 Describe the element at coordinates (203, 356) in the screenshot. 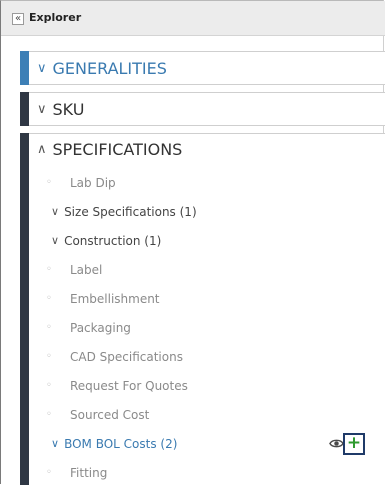

I see `spec-item-cad-specifications: ◦ CAD Specifications` at that location.